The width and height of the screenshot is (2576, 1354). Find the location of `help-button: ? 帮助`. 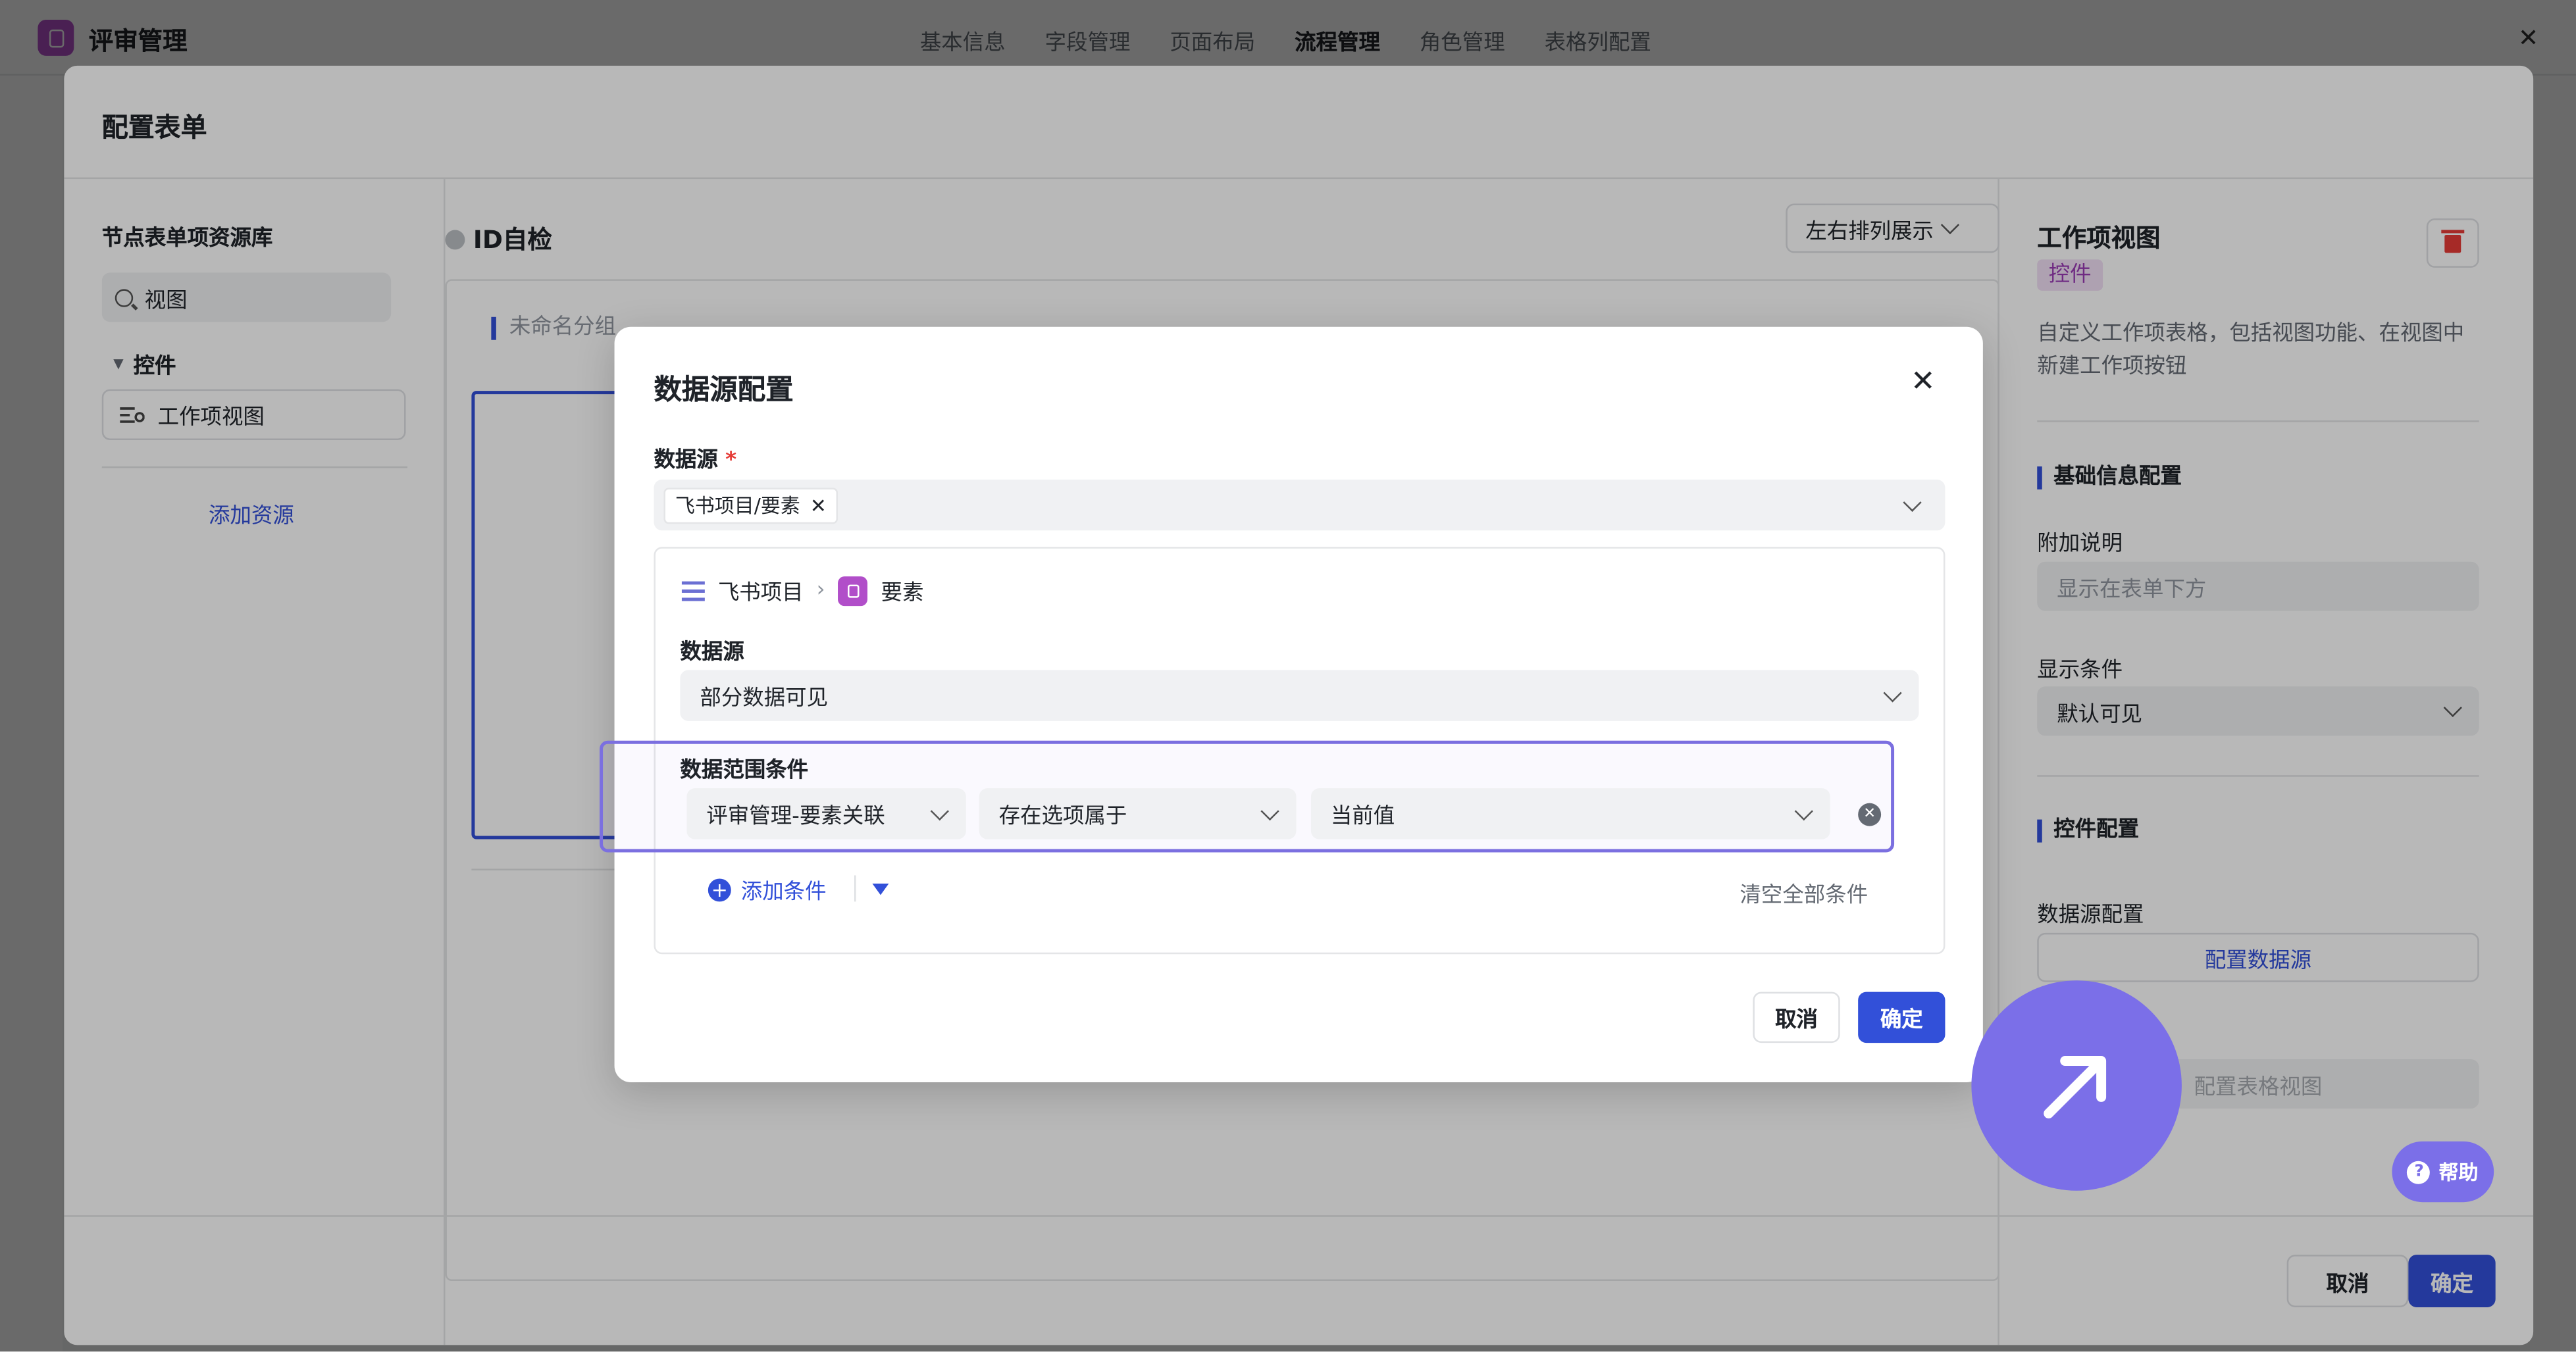

help-button: ? 帮助 is located at coordinates (2443, 1172).